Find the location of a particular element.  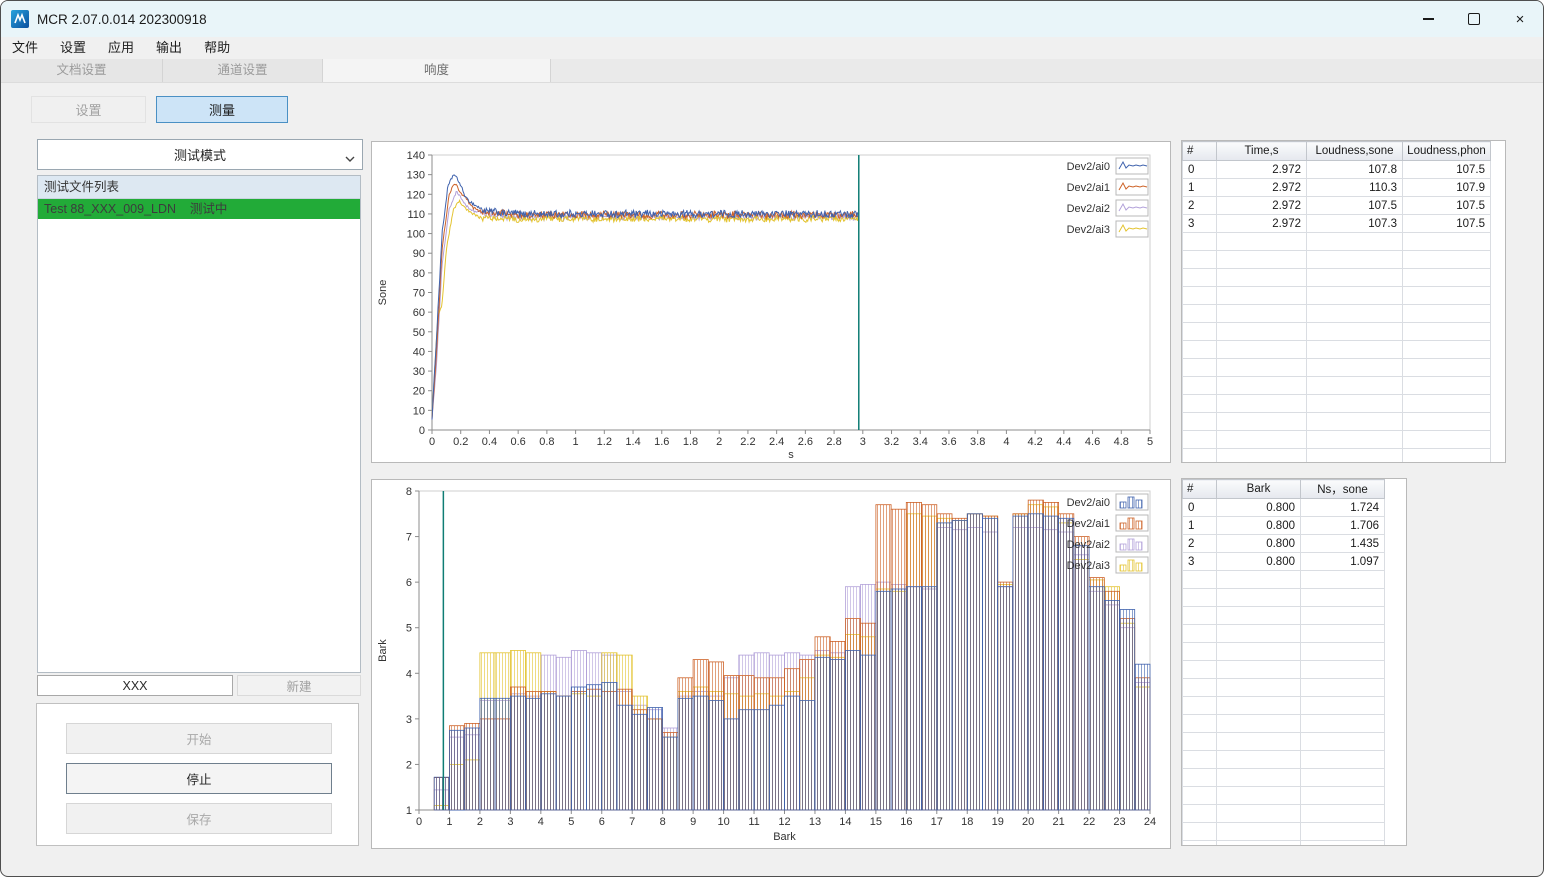

loudness-table-header: # is located at coordinates (1199, 151).